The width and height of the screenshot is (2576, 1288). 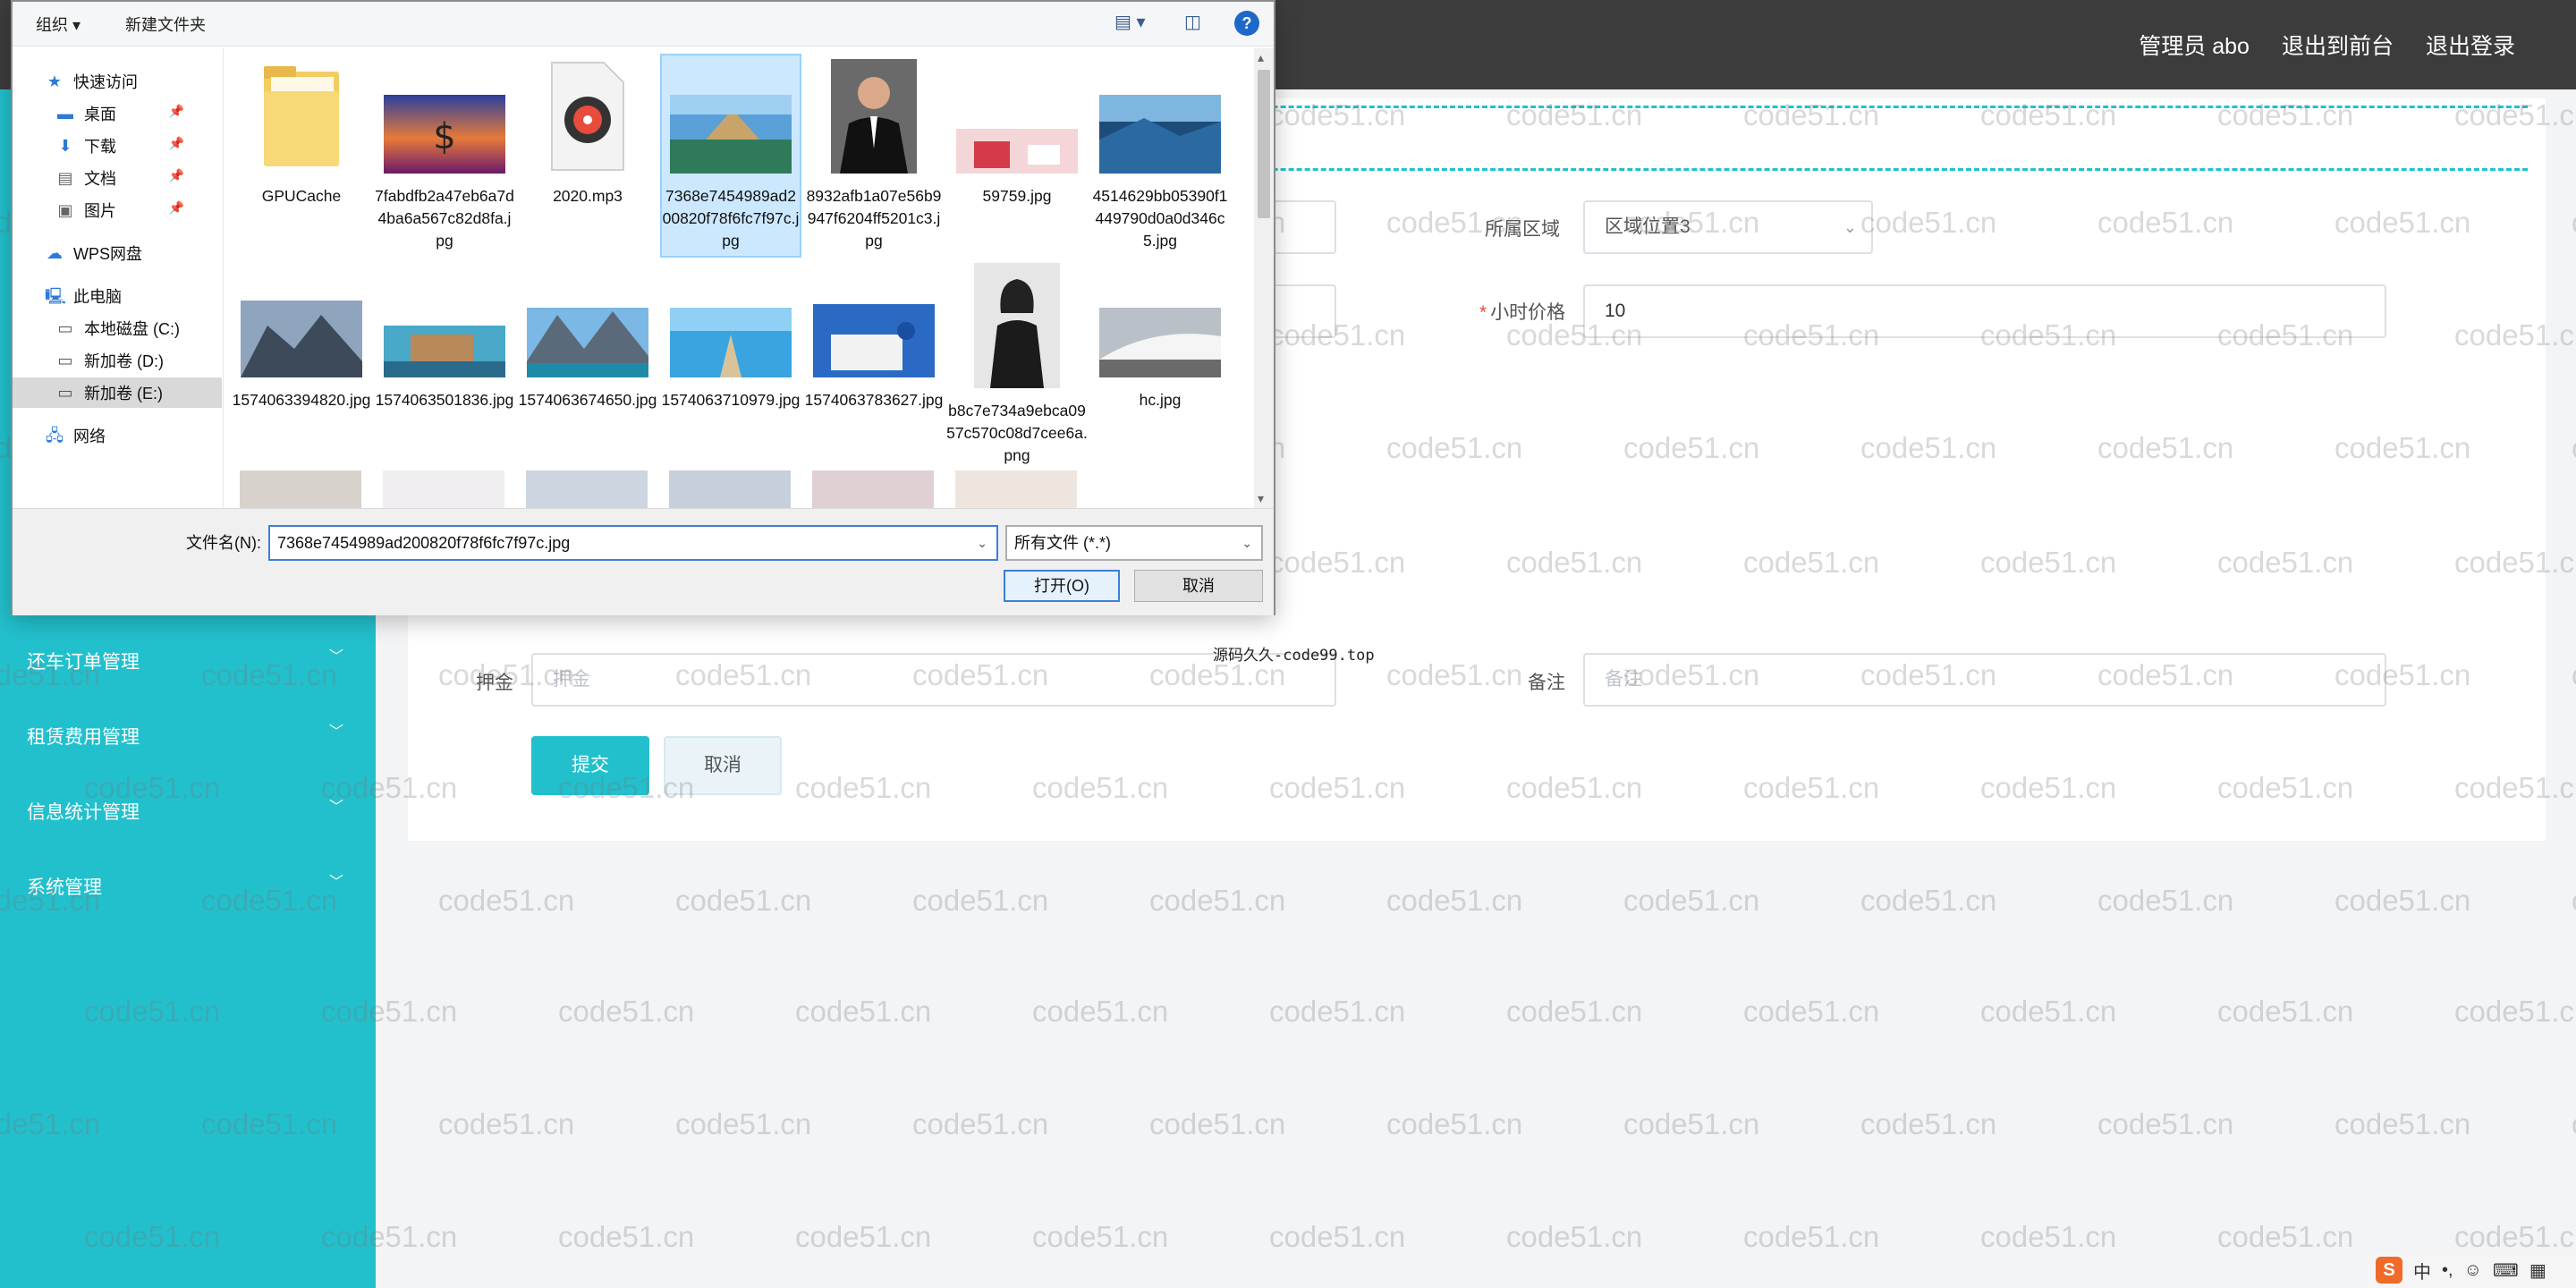 What do you see at coordinates (301, 337) in the screenshot?
I see `file-item: 1574063394820.jpg` at bounding box center [301, 337].